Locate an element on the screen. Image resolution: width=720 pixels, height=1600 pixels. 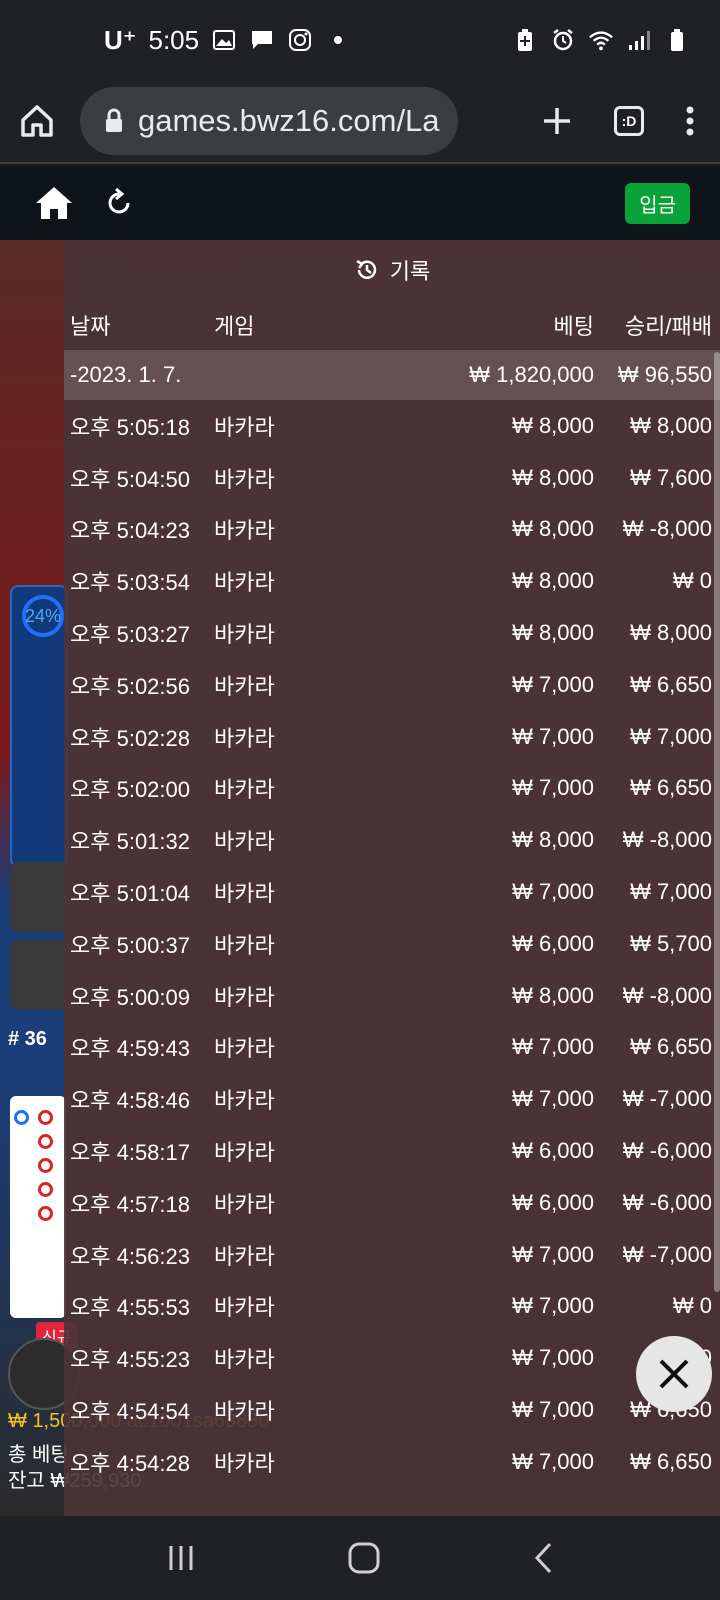
address-bar: games.bwz16.com/La is located at coordinates (269, 121).